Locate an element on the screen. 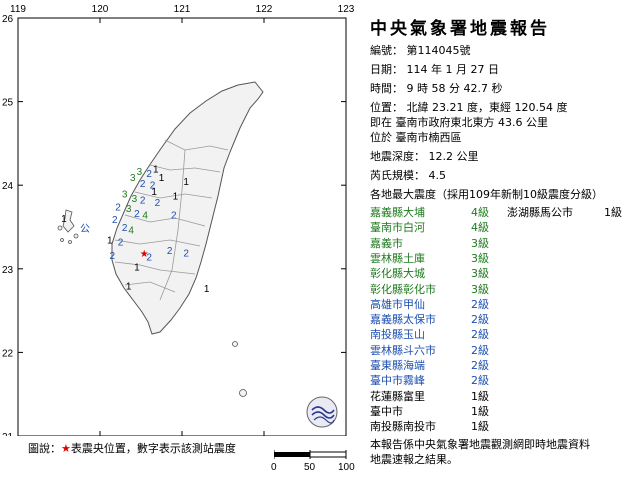 This screenshot has height=480, width=640. lon-tick-122: 122 is located at coordinates (264, 9).